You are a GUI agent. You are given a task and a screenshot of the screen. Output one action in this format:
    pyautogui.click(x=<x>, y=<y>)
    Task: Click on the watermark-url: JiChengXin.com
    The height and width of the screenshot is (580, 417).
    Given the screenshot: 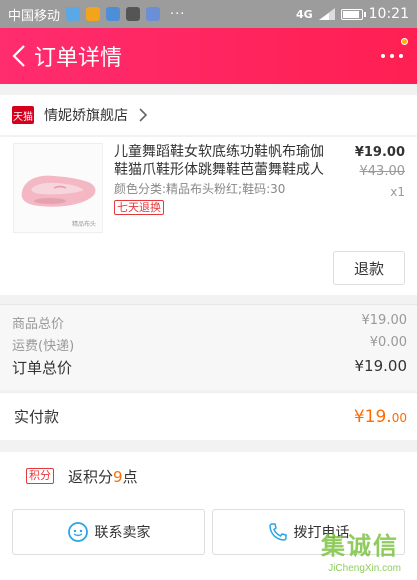 What is the action you would take?
    pyautogui.click(x=364, y=568)
    